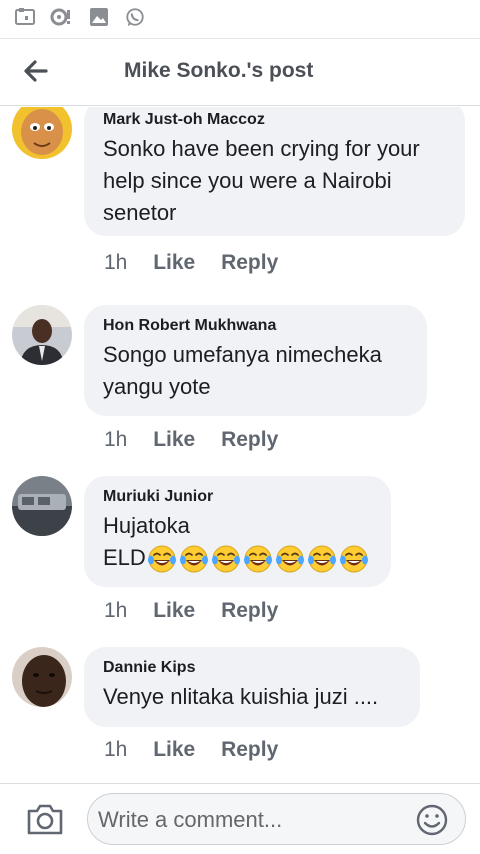  What do you see at coordinates (432, 820) in the screenshot?
I see `smiley-icon` at bounding box center [432, 820].